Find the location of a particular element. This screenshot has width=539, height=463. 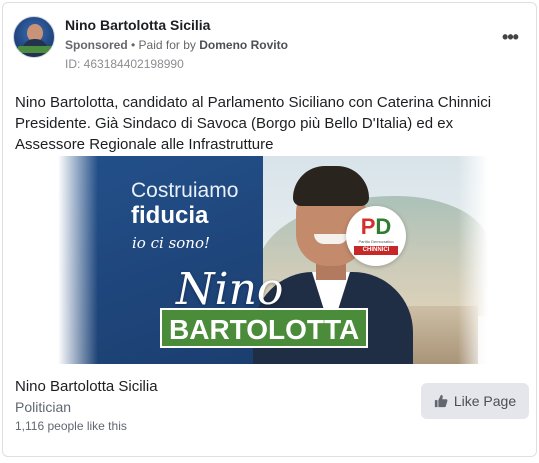

payer-name: Domeno Rovito is located at coordinates (243, 45).